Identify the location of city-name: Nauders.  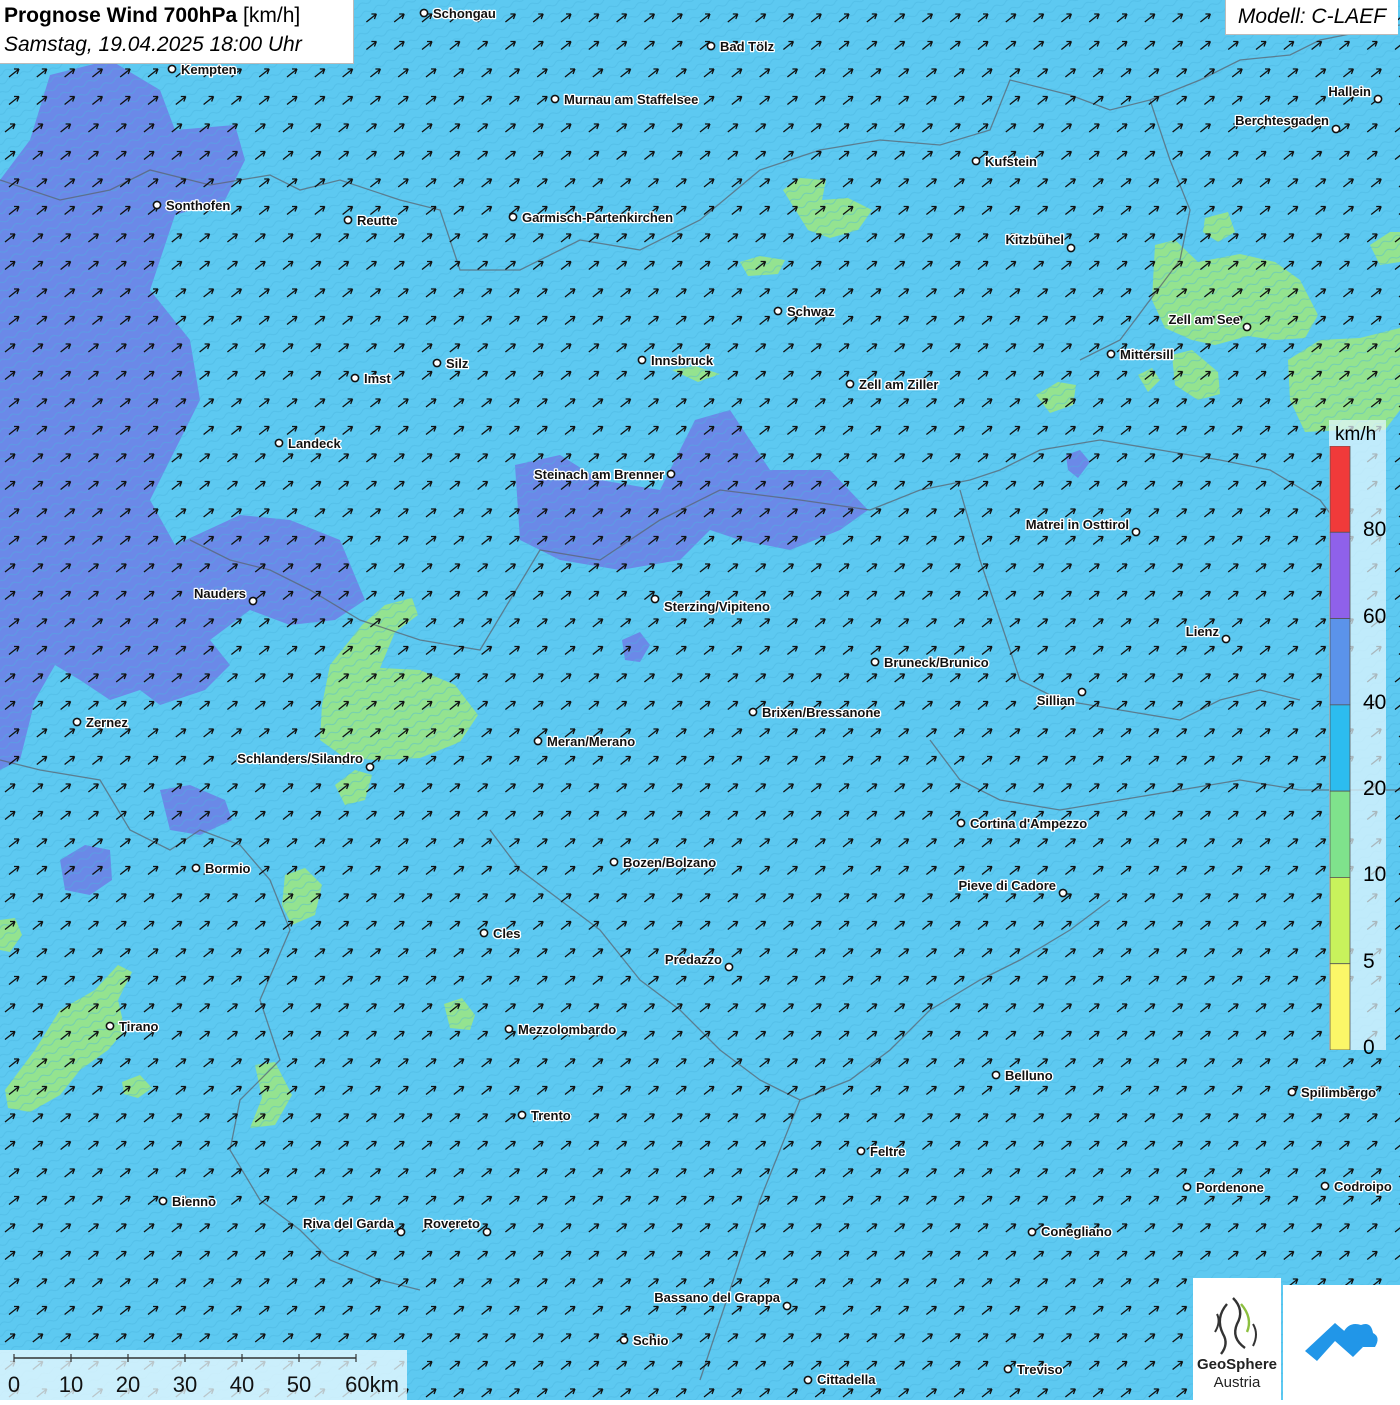
(220, 593).